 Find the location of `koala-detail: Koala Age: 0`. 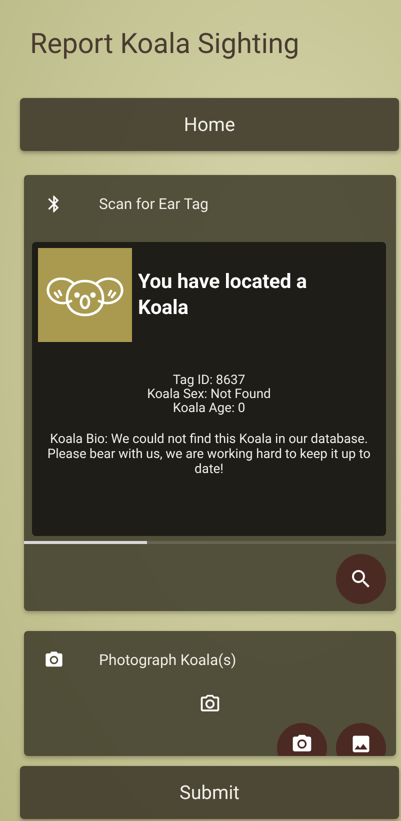

koala-detail: Koala Age: 0 is located at coordinates (209, 409).